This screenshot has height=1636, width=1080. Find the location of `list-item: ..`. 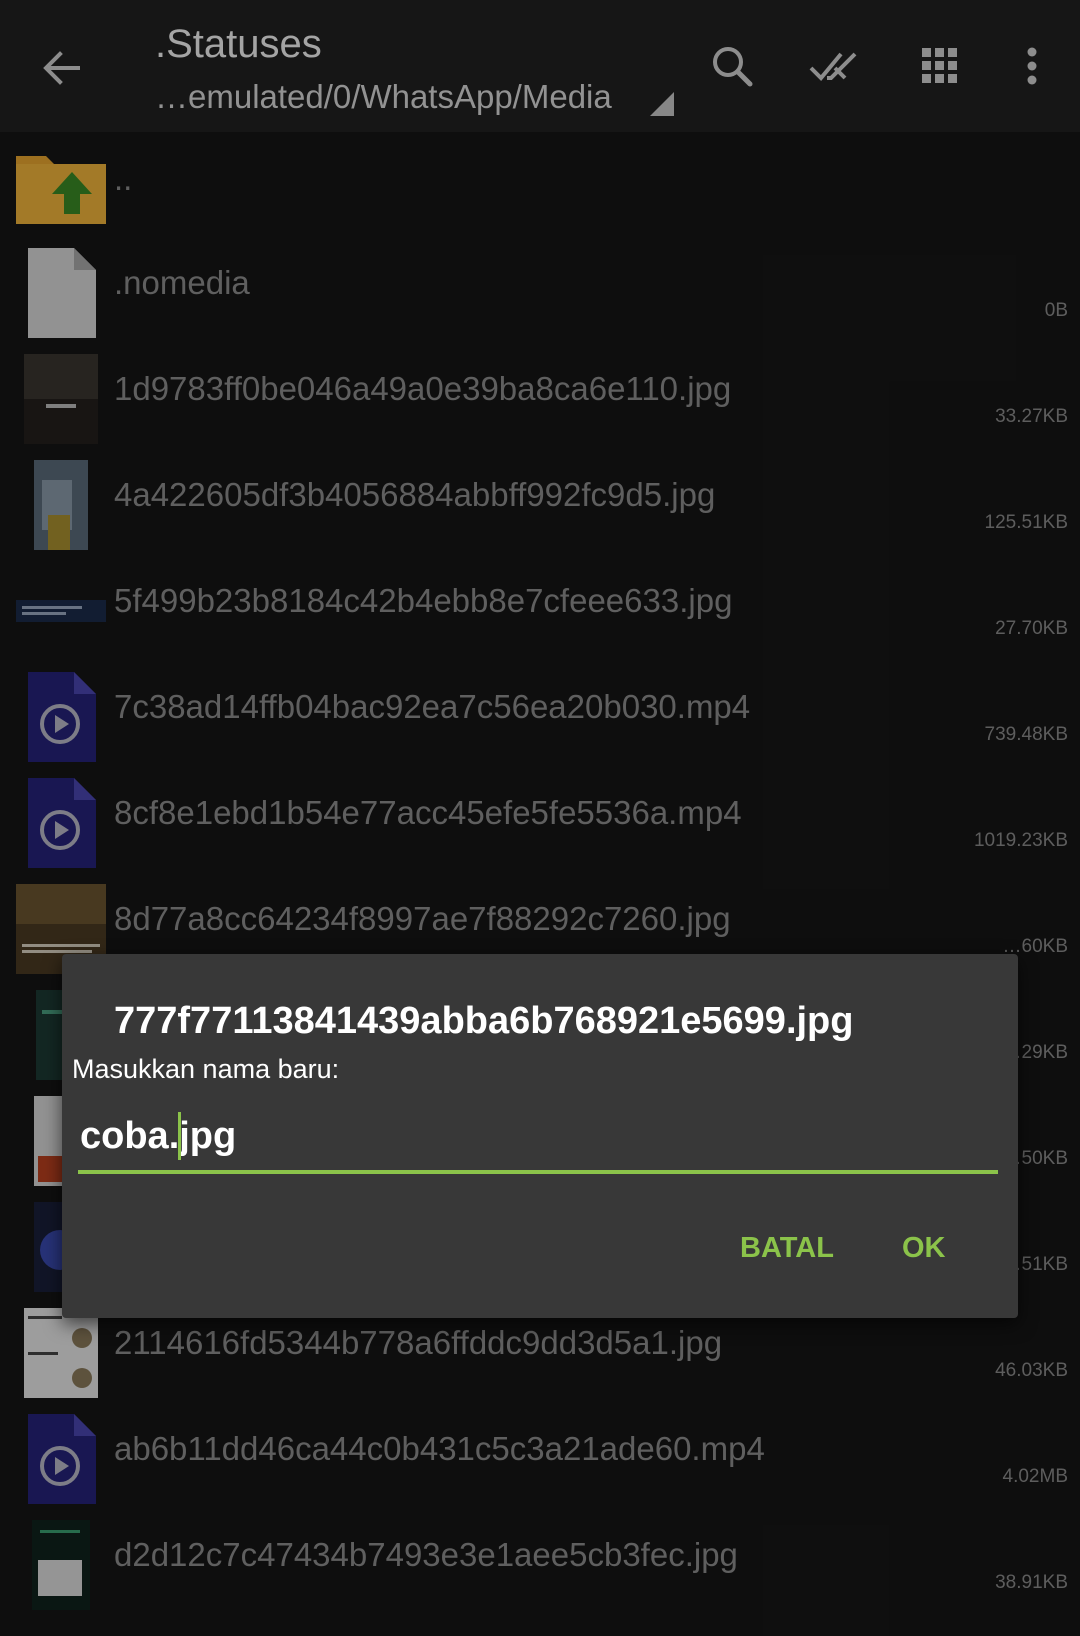

list-item: .. is located at coordinates (540, 185).